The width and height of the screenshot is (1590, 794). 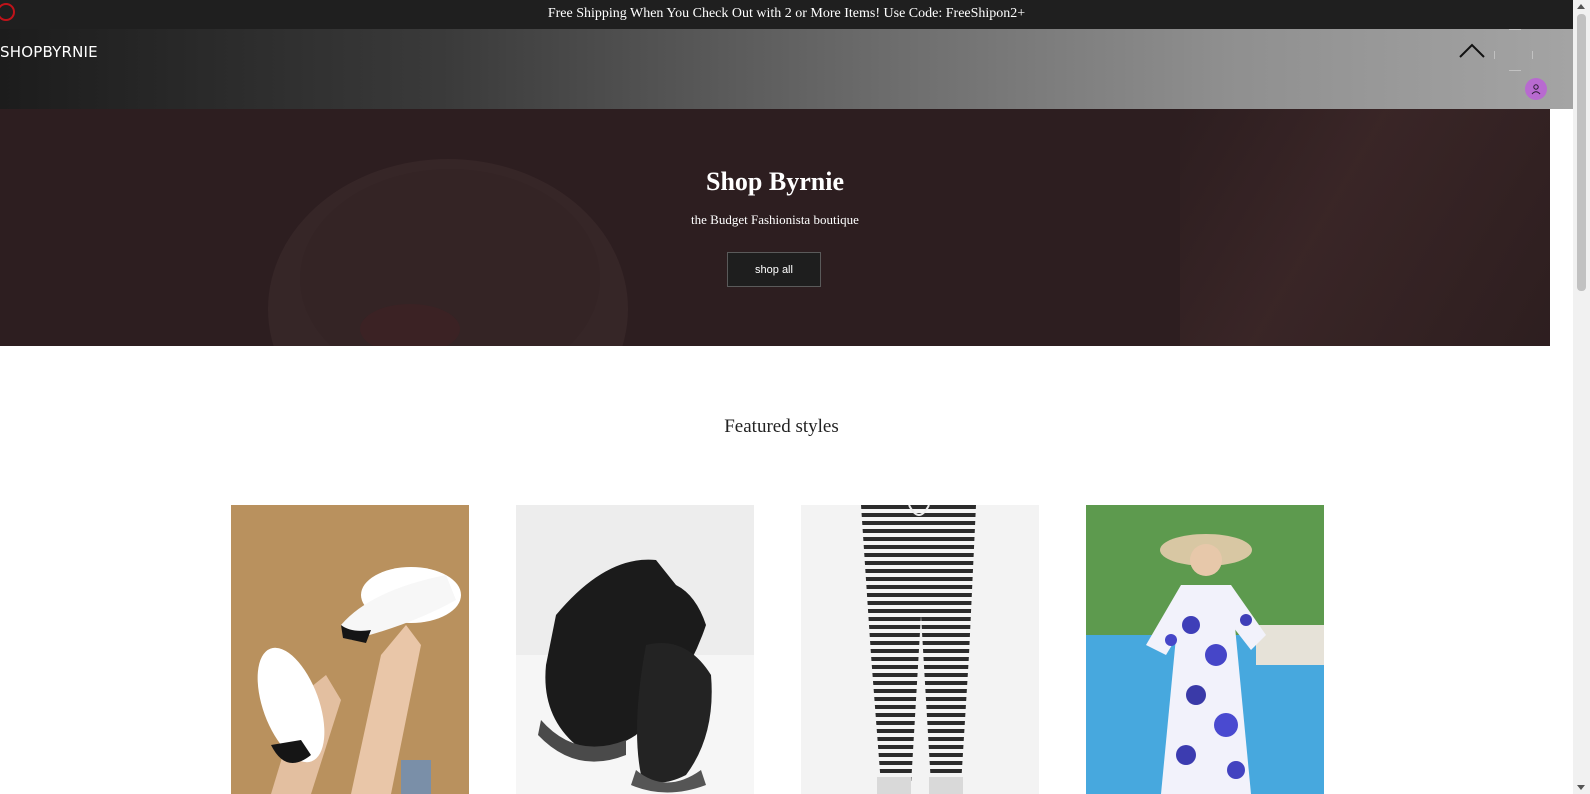 What do you see at coordinates (775, 219) in the screenshot?
I see `hero-subtitle: the Budget Fashionista boutique` at bounding box center [775, 219].